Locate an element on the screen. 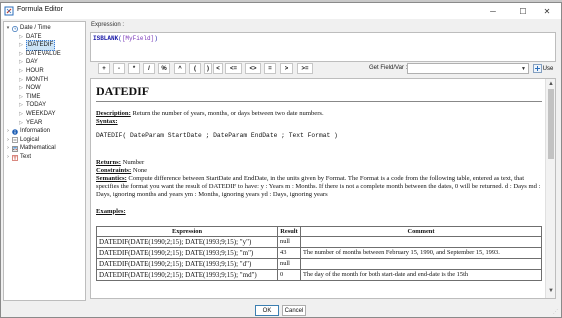 This screenshot has height=318, width=562. cancel-button: Cancel is located at coordinates (294, 310).